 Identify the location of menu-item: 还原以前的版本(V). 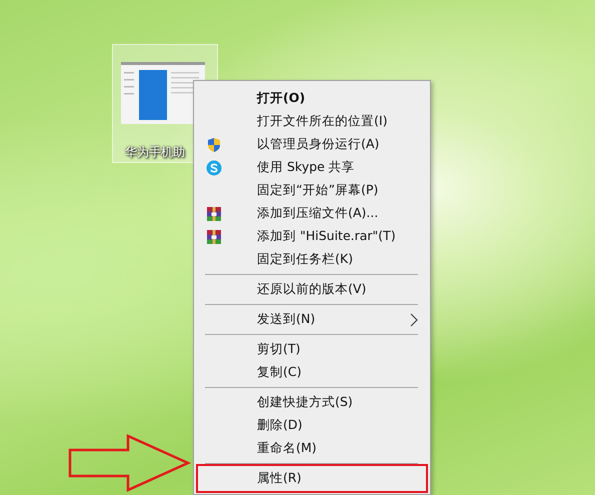
(312, 289).